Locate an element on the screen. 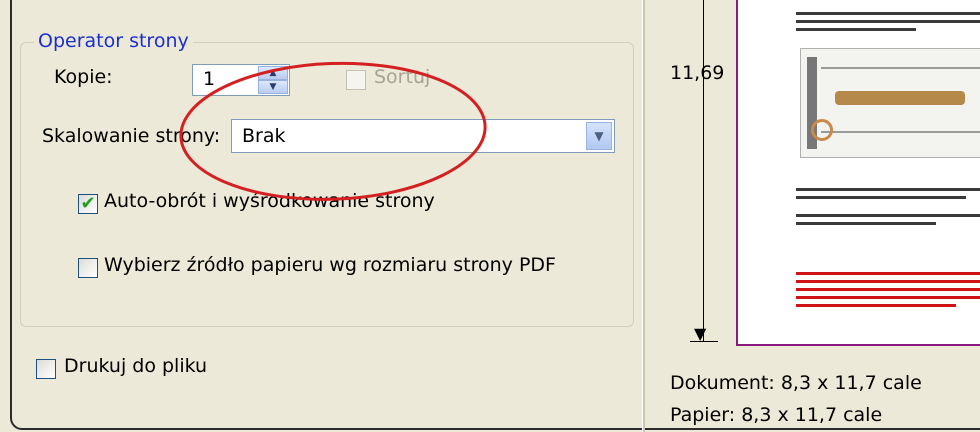 The width and height of the screenshot is (980, 432). preview-figure is located at coordinates (890, 103).